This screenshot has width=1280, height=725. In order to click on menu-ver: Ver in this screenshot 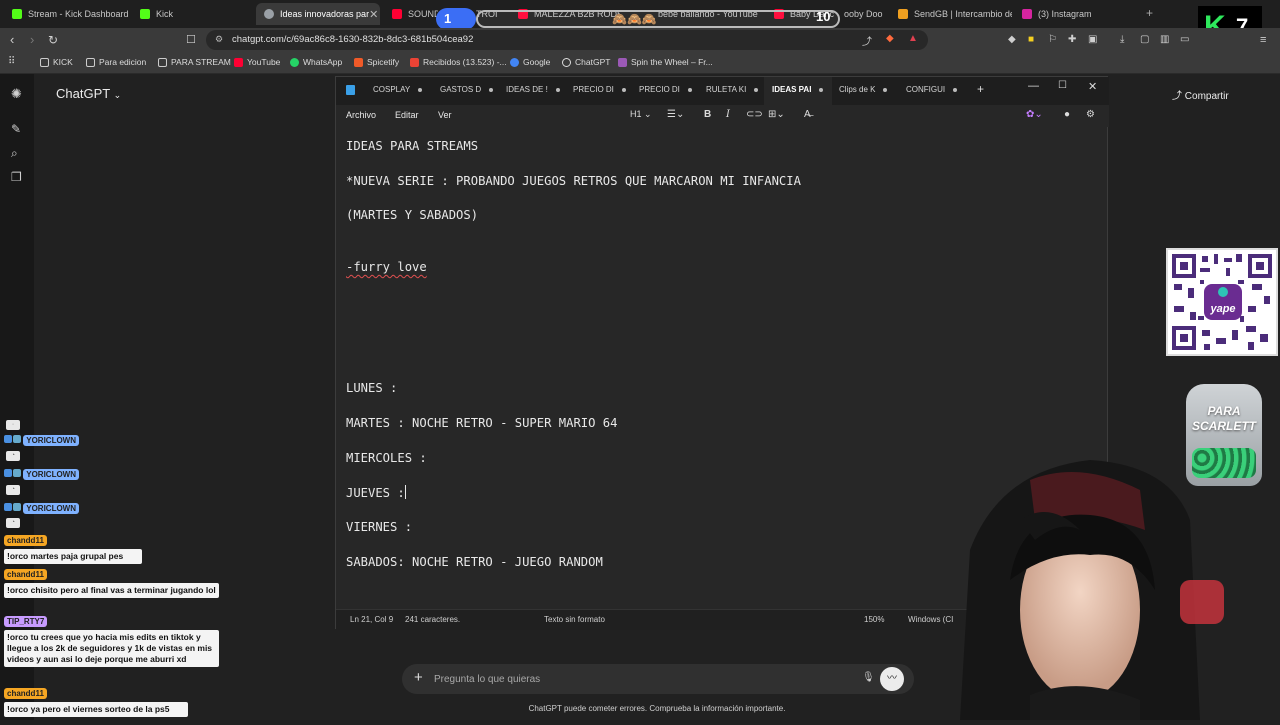, I will do `click(445, 115)`.